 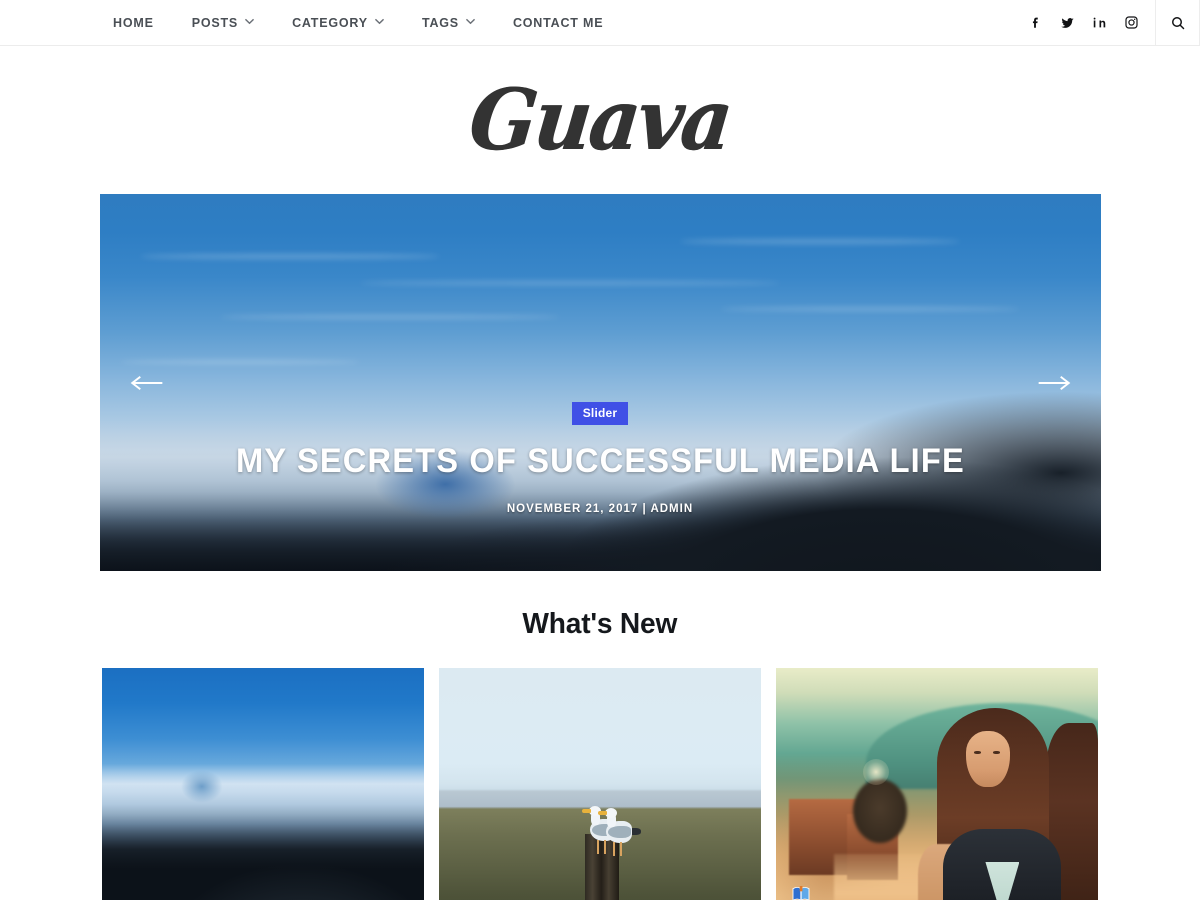 What do you see at coordinates (600, 509) in the screenshot?
I see `slide-meta: NOVEMBER 21, 2017 | ADMIN` at bounding box center [600, 509].